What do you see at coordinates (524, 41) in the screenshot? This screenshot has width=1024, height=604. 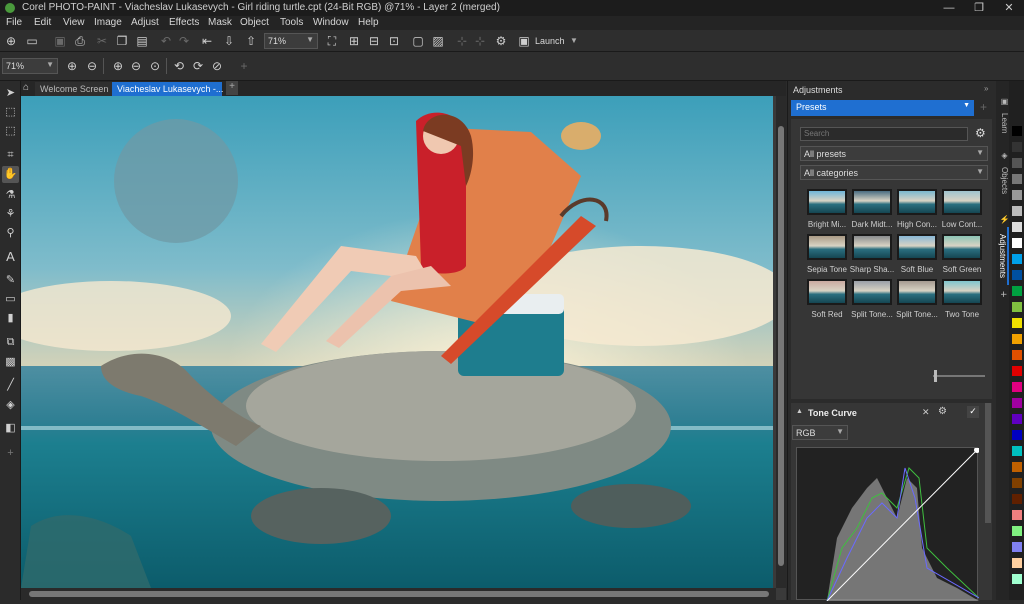 I see `launch-icon: ▣` at bounding box center [524, 41].